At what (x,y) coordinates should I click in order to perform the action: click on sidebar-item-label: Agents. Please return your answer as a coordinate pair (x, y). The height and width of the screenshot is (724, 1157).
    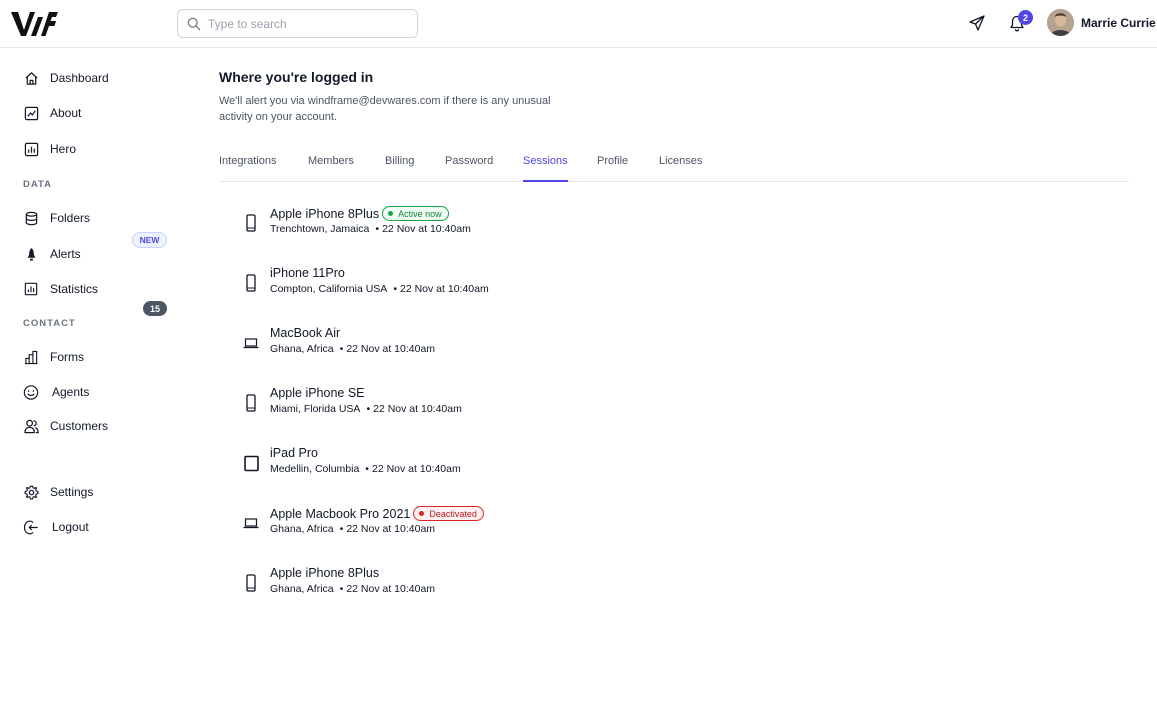
    Looking at the image, I should click on (71, 392).